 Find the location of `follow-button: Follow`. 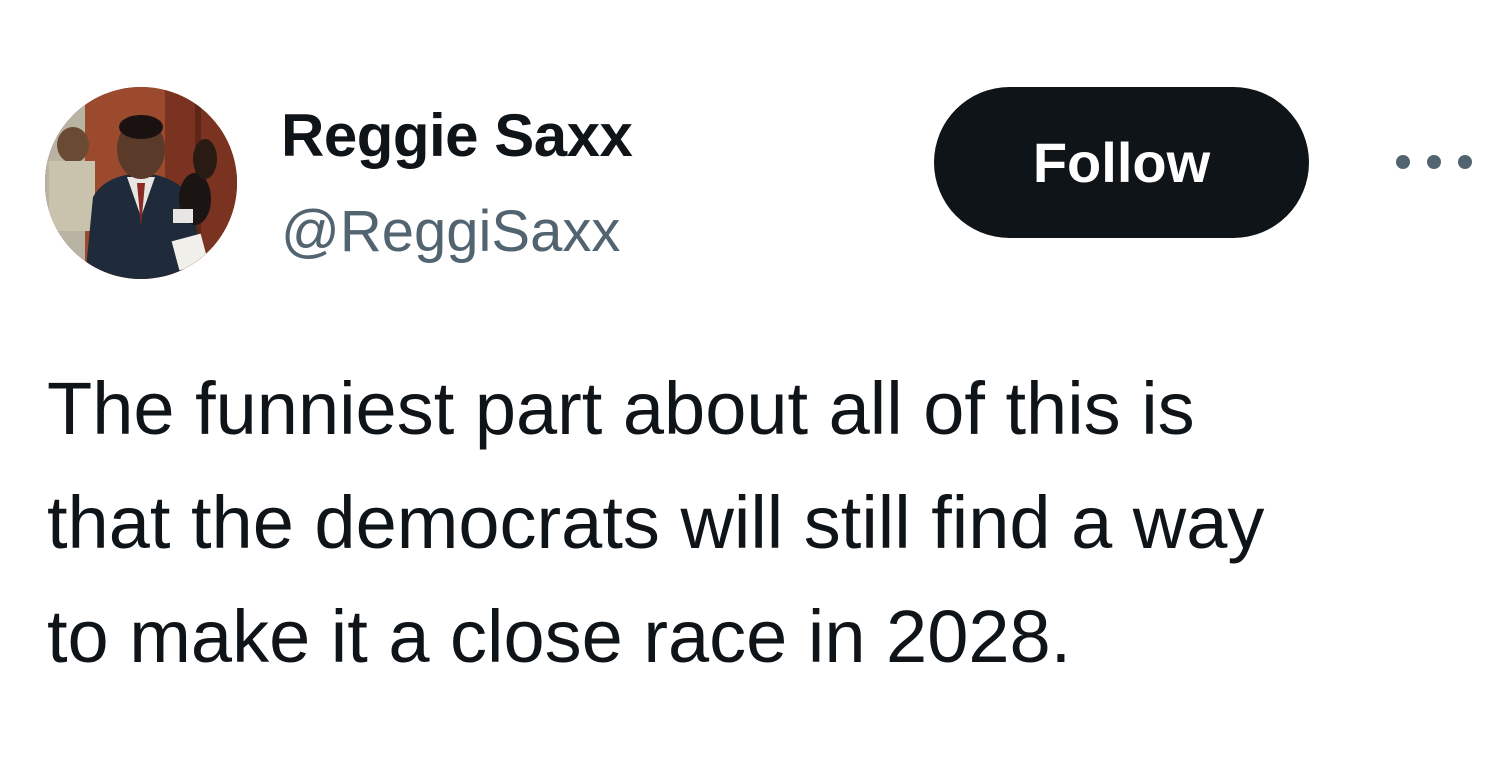

follow-button: Follow is located at coordinates (1121, 162).